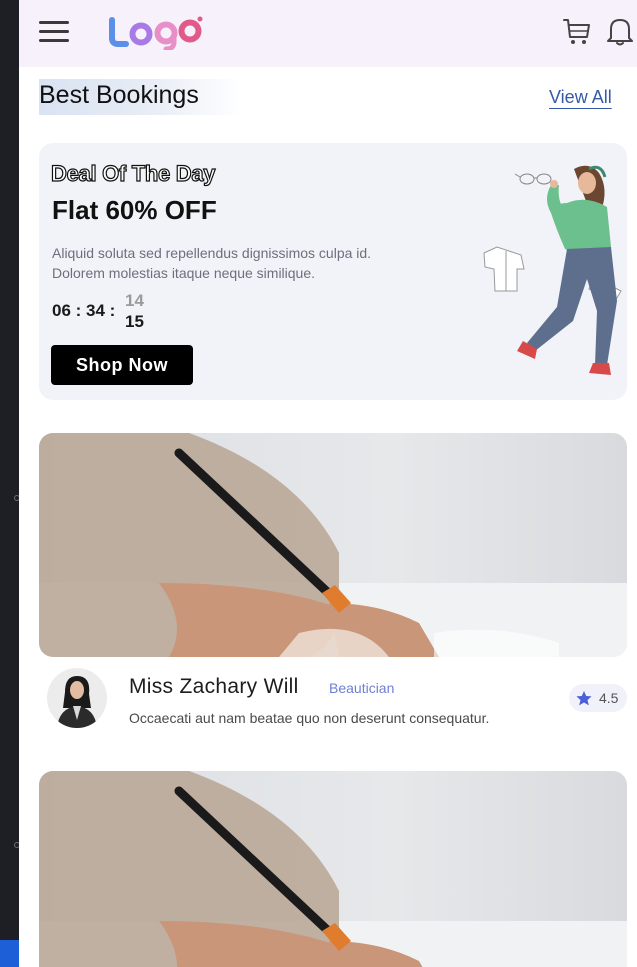 This screenshot has height=967, width=637. What do you see at coordinates (122, 365) in the screenshot?
I see `shop-now-button: Shop Now` at bounding box center [122, 365].